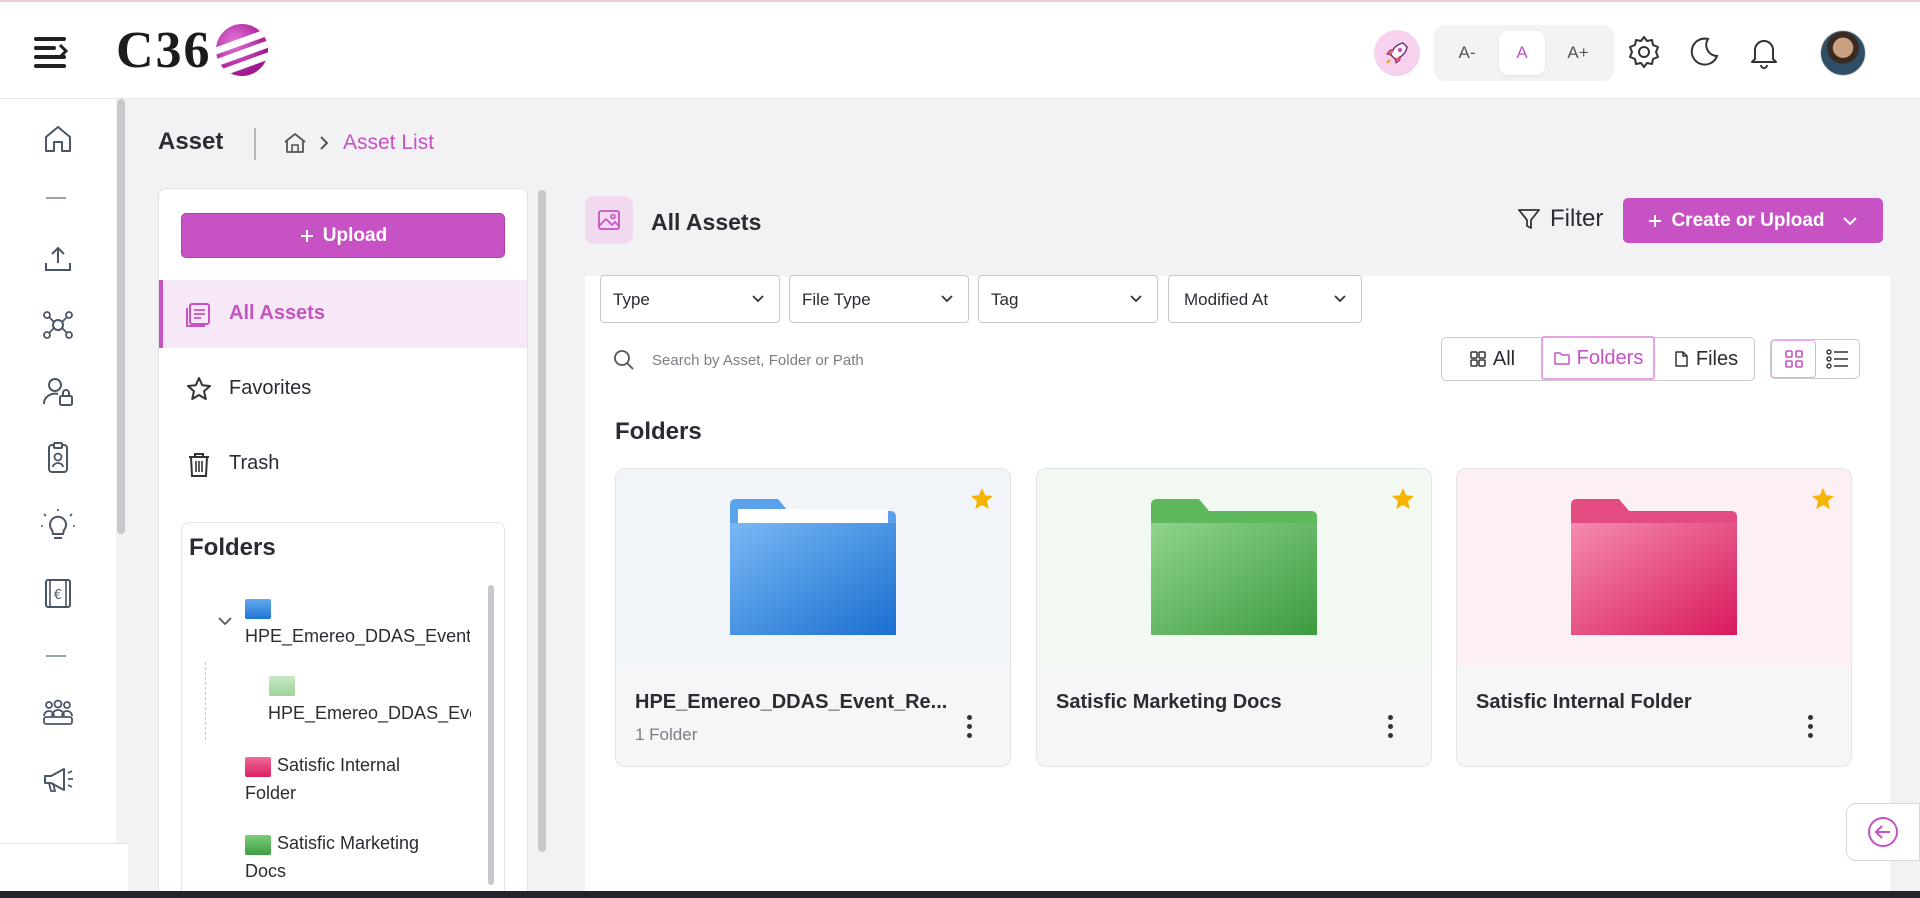 This screenshot has width=1920, height=898. I want to click on left-rail: €, so click(58, 471).